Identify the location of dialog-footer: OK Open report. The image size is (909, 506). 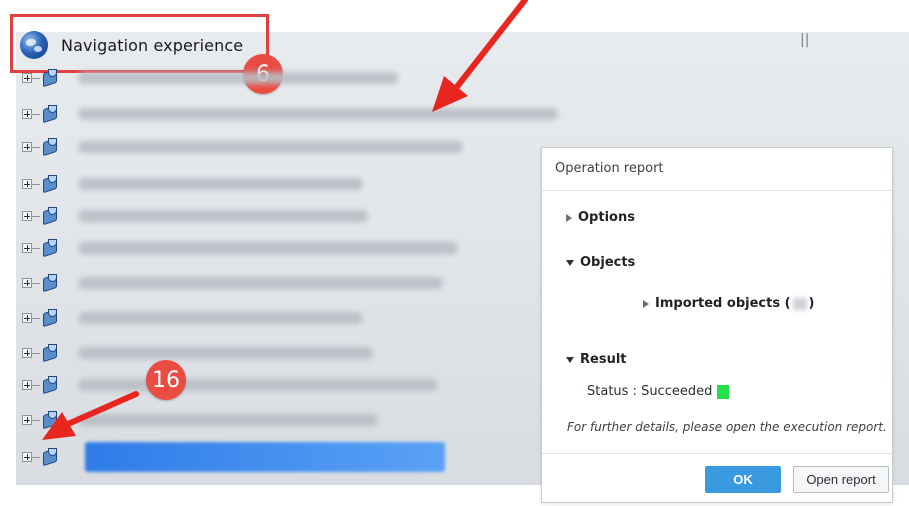
(717, 477).